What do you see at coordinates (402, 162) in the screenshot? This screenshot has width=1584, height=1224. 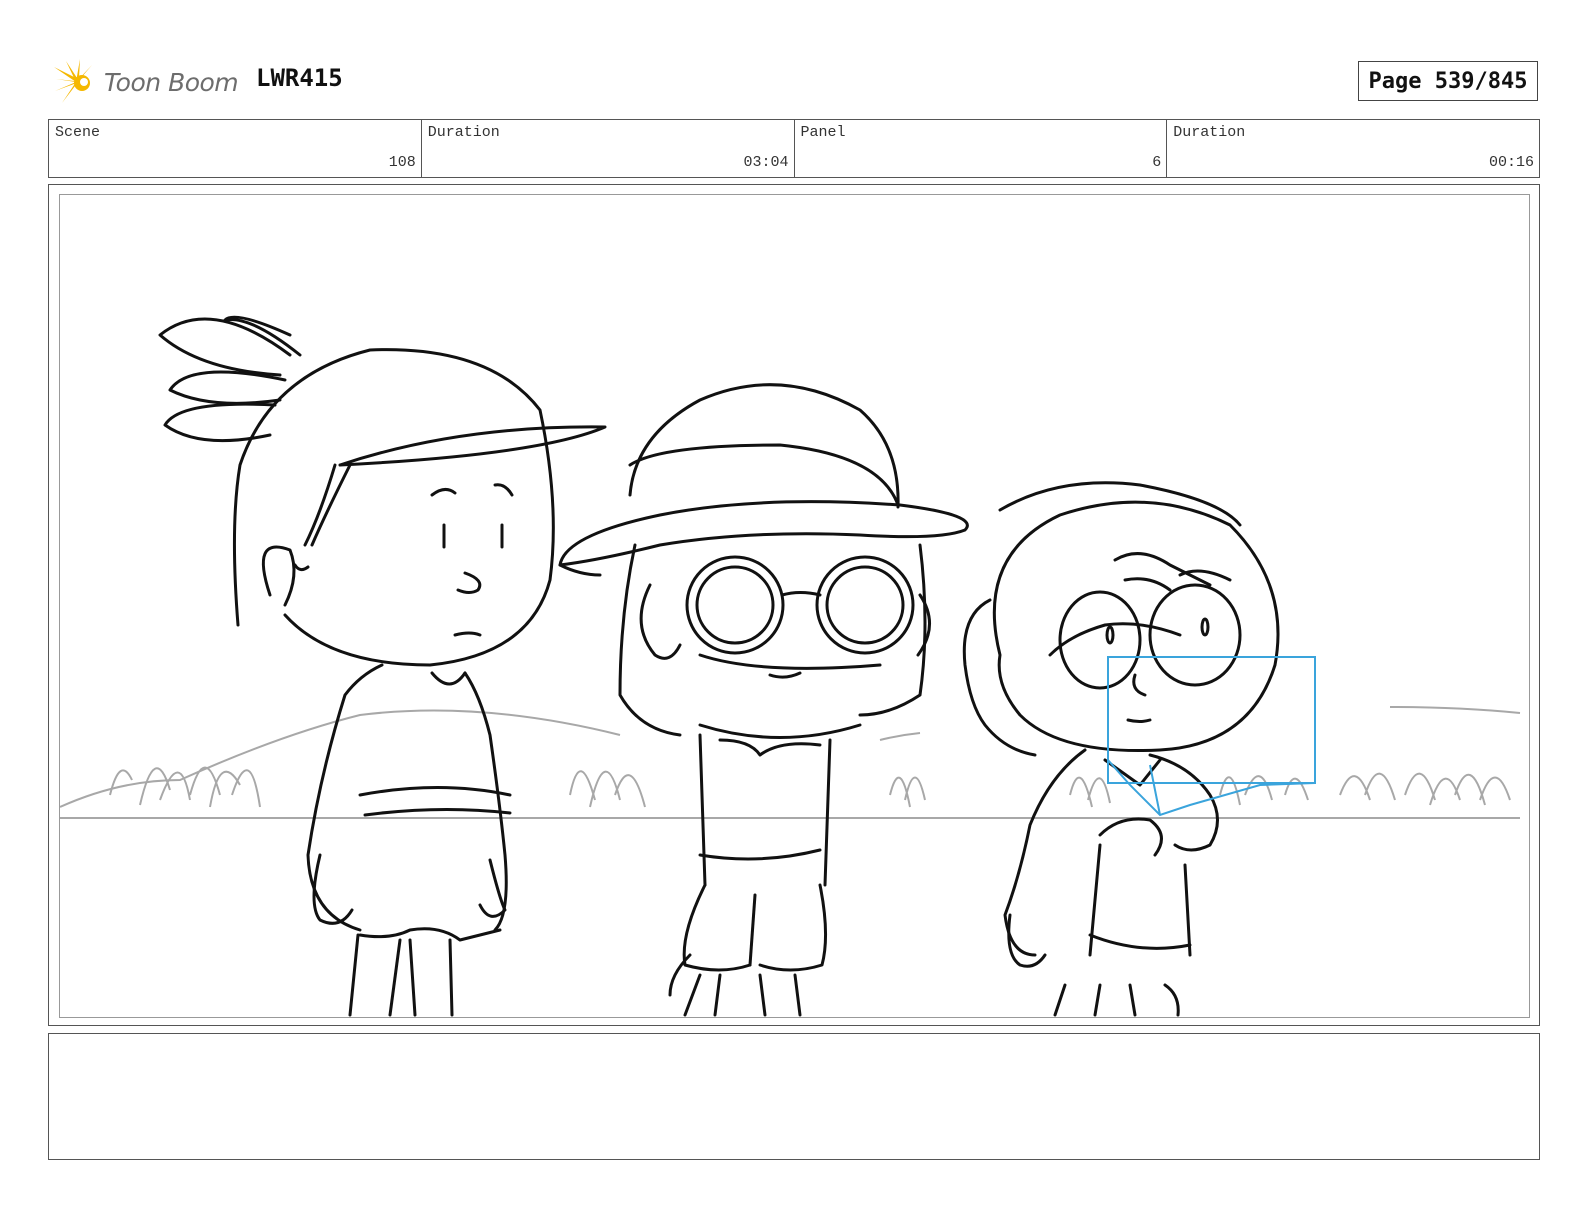 I see `scene-value: 108` at bounding box center [402, 162].